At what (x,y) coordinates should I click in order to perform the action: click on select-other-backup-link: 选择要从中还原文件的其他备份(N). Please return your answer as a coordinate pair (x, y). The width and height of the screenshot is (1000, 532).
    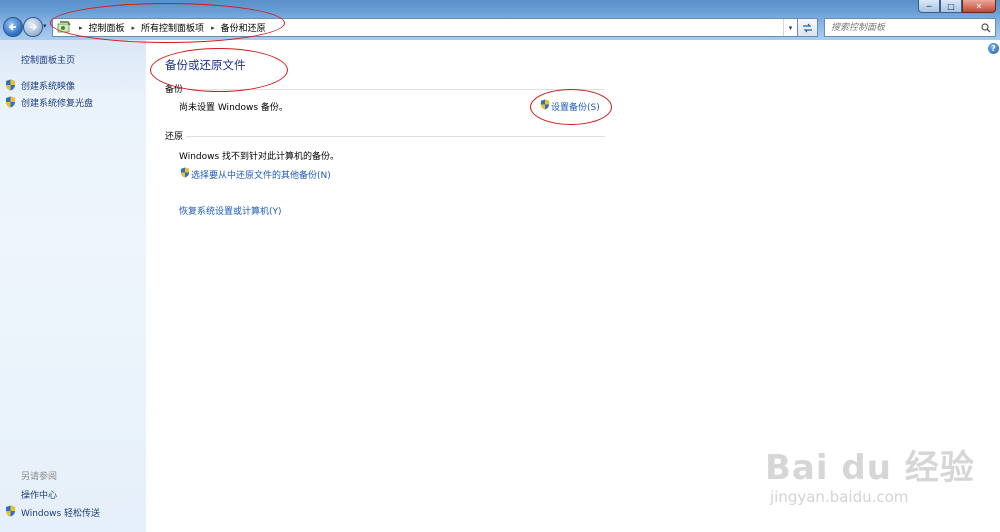
    Looking at the image, I should click on (261, 174).